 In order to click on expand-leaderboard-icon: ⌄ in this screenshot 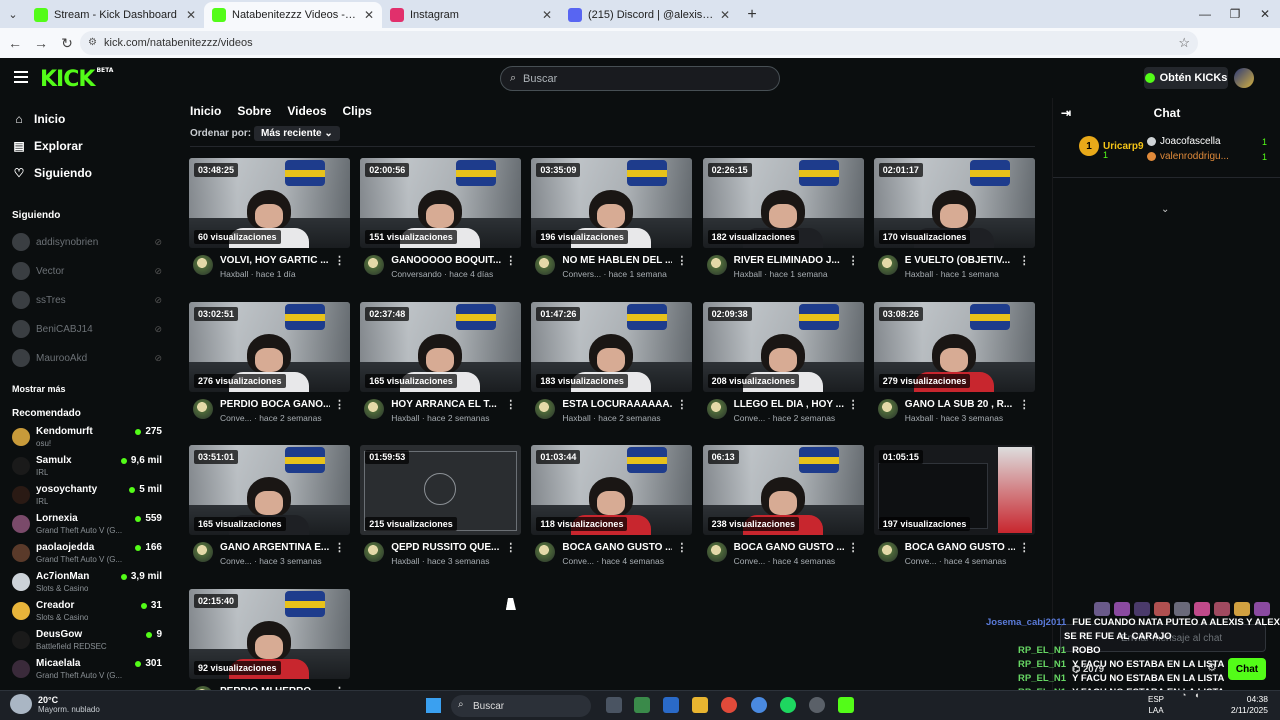, I will do `click(1165, 209)`.